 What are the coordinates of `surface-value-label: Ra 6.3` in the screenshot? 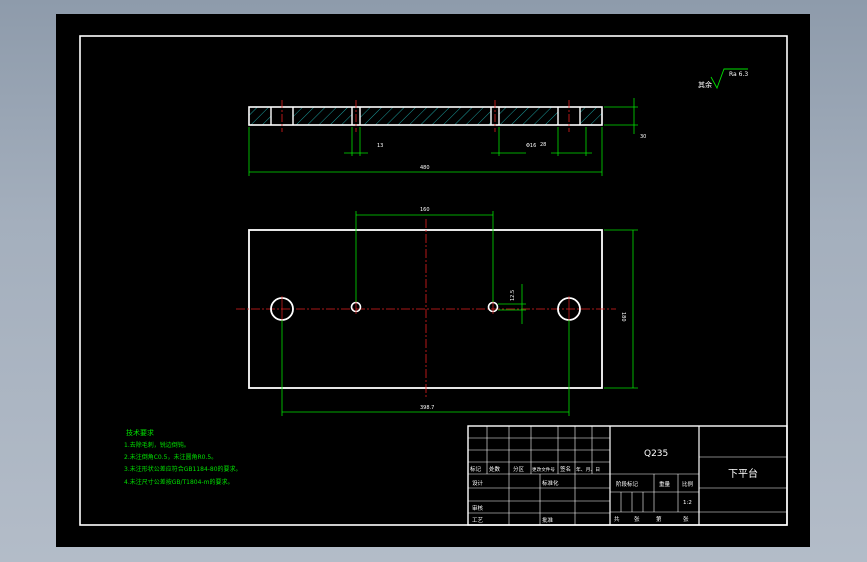 It's located at (738, 74).